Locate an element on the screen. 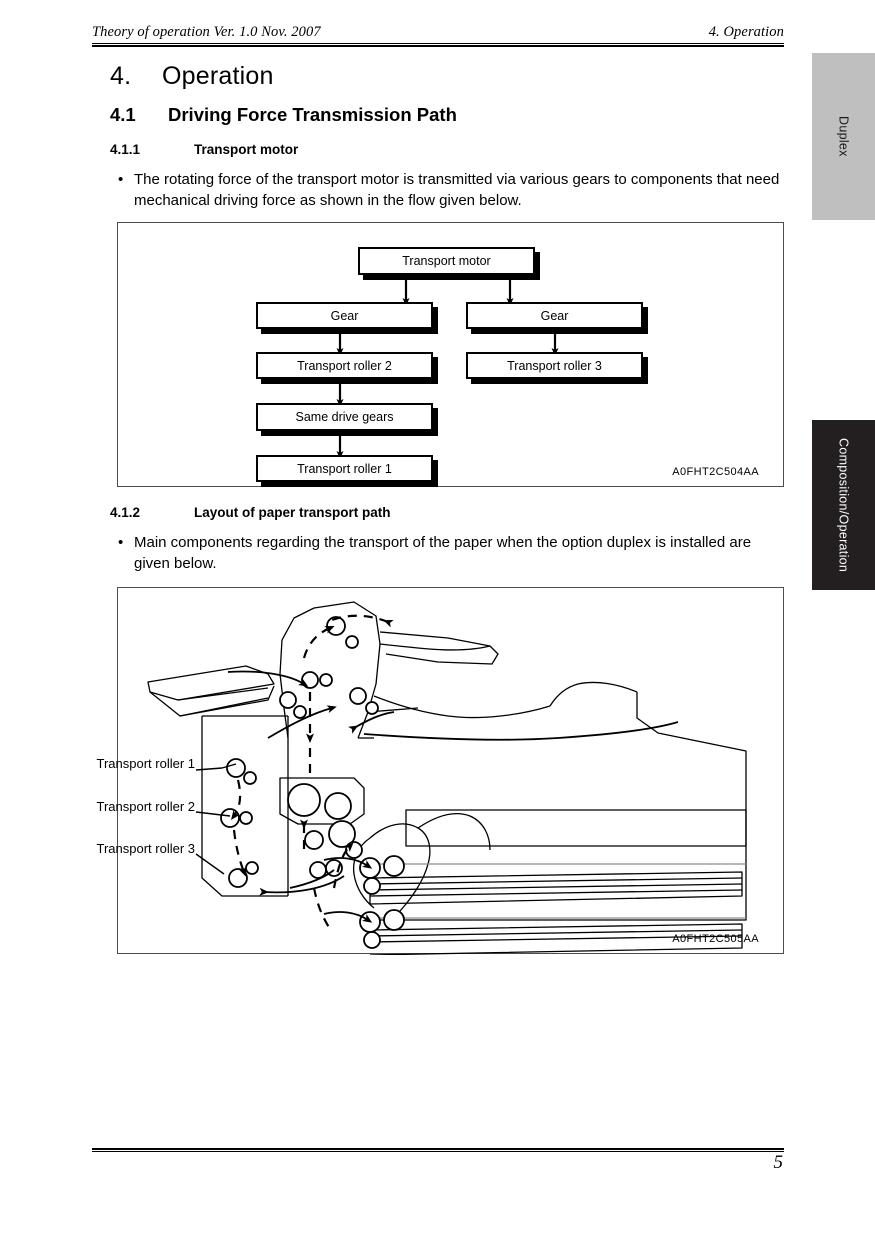 This screenshot has height=1240, width=875. header-divider is located at coordinates (438, 45).